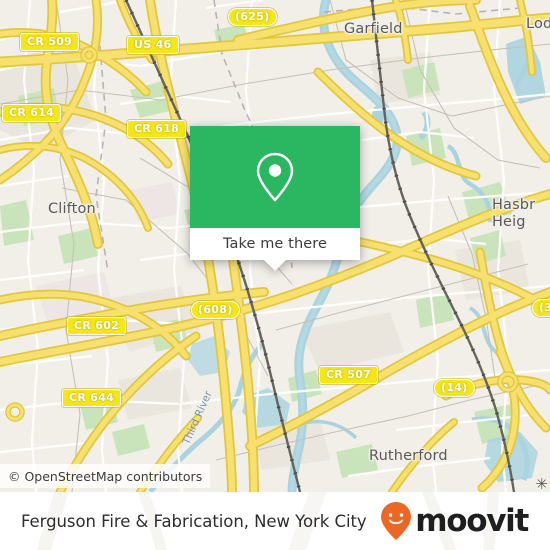 This screenshot has width=550, height=550. Describe the element at coordinates (275, 265) in the screenshot. I see `popup-tail` at that location.